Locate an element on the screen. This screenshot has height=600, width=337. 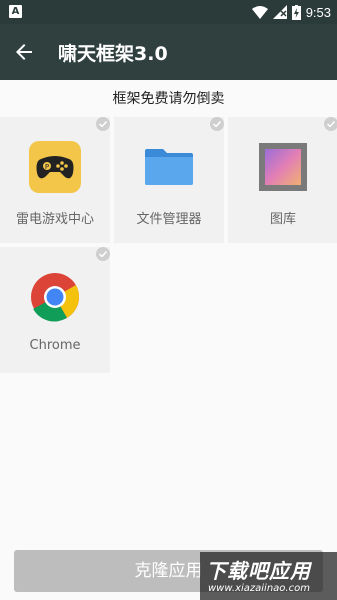
app-label: 文件管理器 is located at coordinates (169, 219).